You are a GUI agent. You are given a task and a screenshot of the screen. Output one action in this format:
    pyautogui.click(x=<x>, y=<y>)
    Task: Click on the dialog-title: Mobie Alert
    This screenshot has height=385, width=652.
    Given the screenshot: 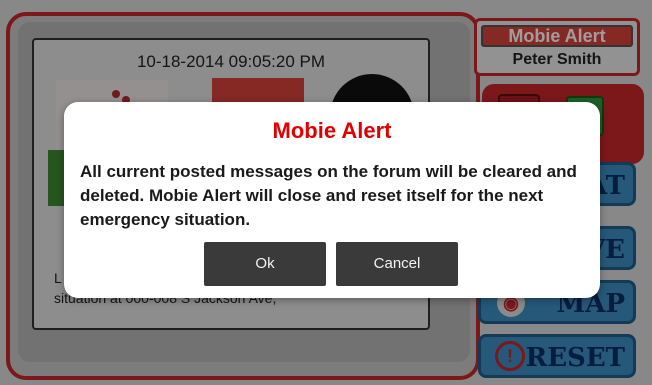 What is the action you would take?
    pyautogui.click(x=332, y=130)
    